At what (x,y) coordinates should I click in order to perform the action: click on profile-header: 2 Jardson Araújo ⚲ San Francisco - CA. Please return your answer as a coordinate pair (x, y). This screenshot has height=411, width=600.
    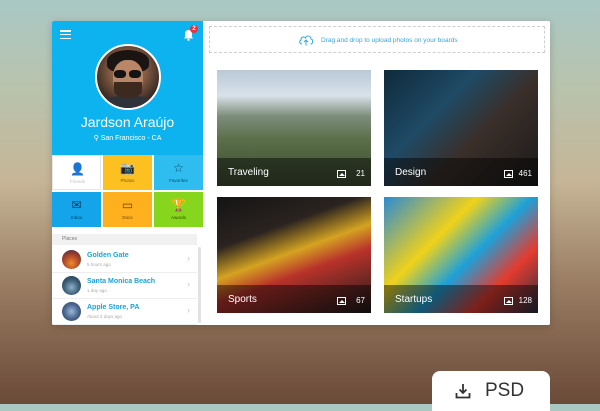
    Looking at the image, I should click on (127, 88).